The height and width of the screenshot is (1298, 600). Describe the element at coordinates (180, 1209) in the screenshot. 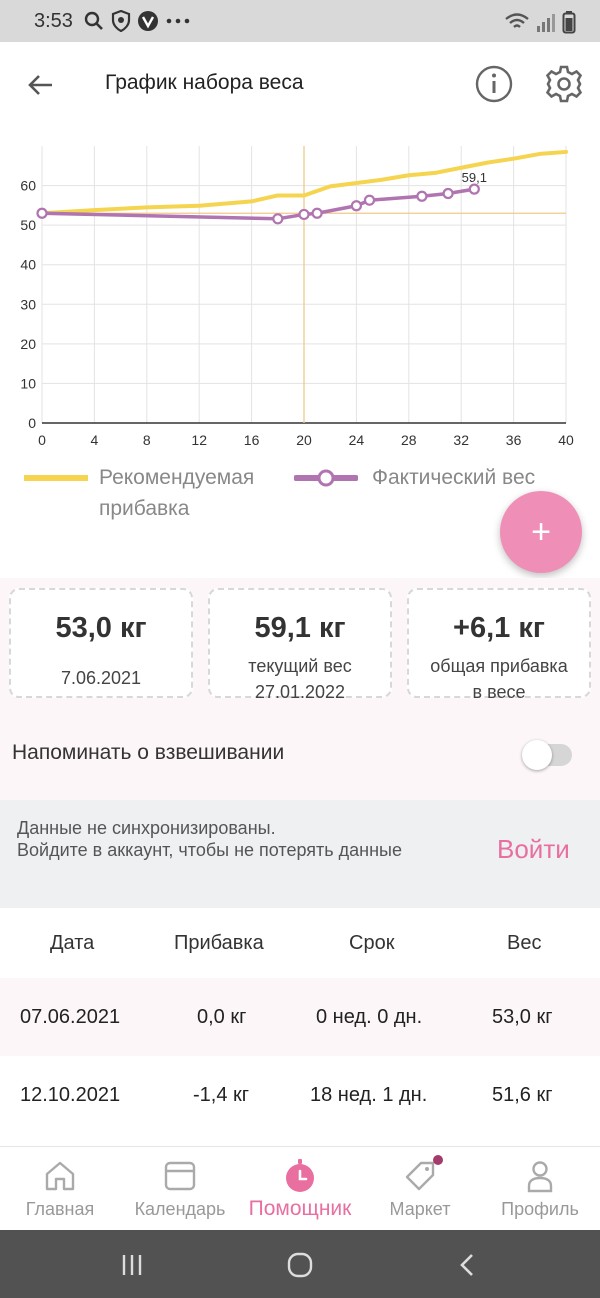

I see `nav-label-calendar: Календарь` at that location.